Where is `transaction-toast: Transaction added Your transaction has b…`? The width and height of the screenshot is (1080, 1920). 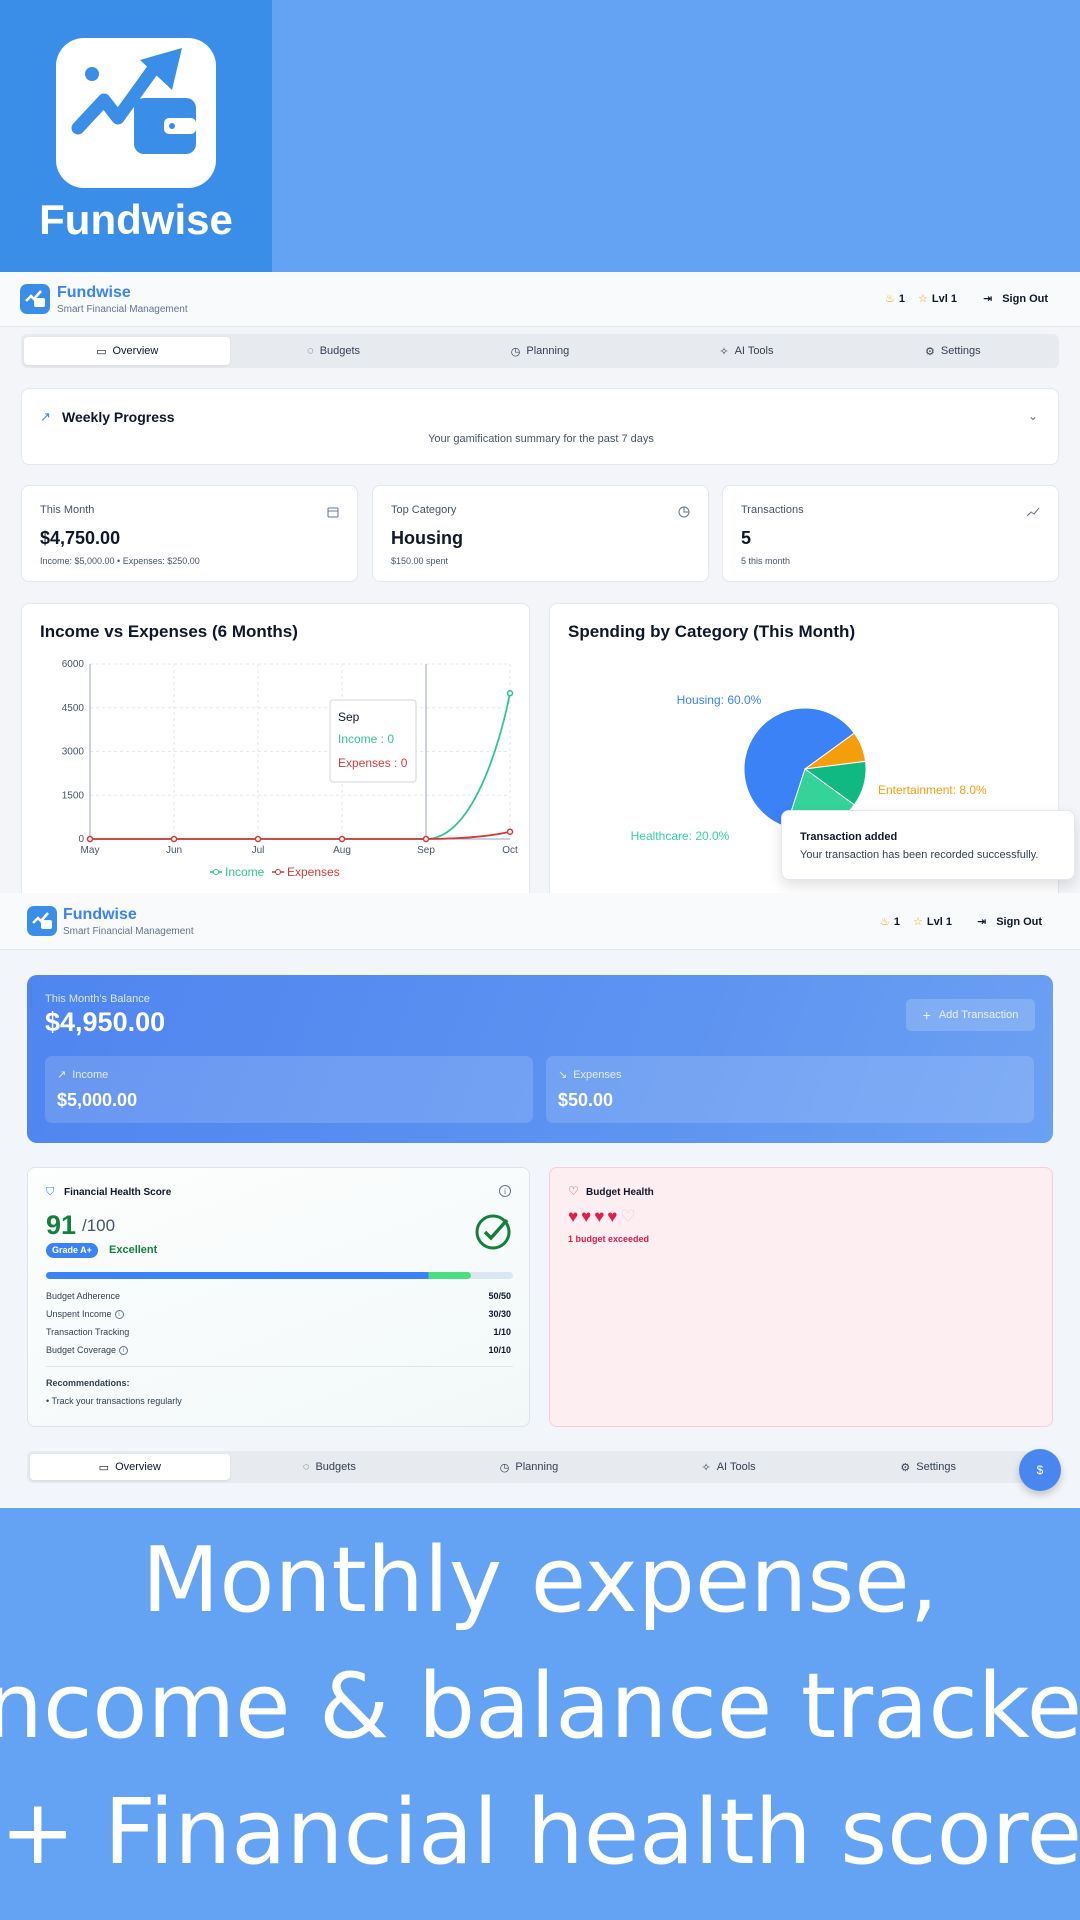 transaction-toast: Transaction added Your transaction has b… is located at coordinates (928, 845).